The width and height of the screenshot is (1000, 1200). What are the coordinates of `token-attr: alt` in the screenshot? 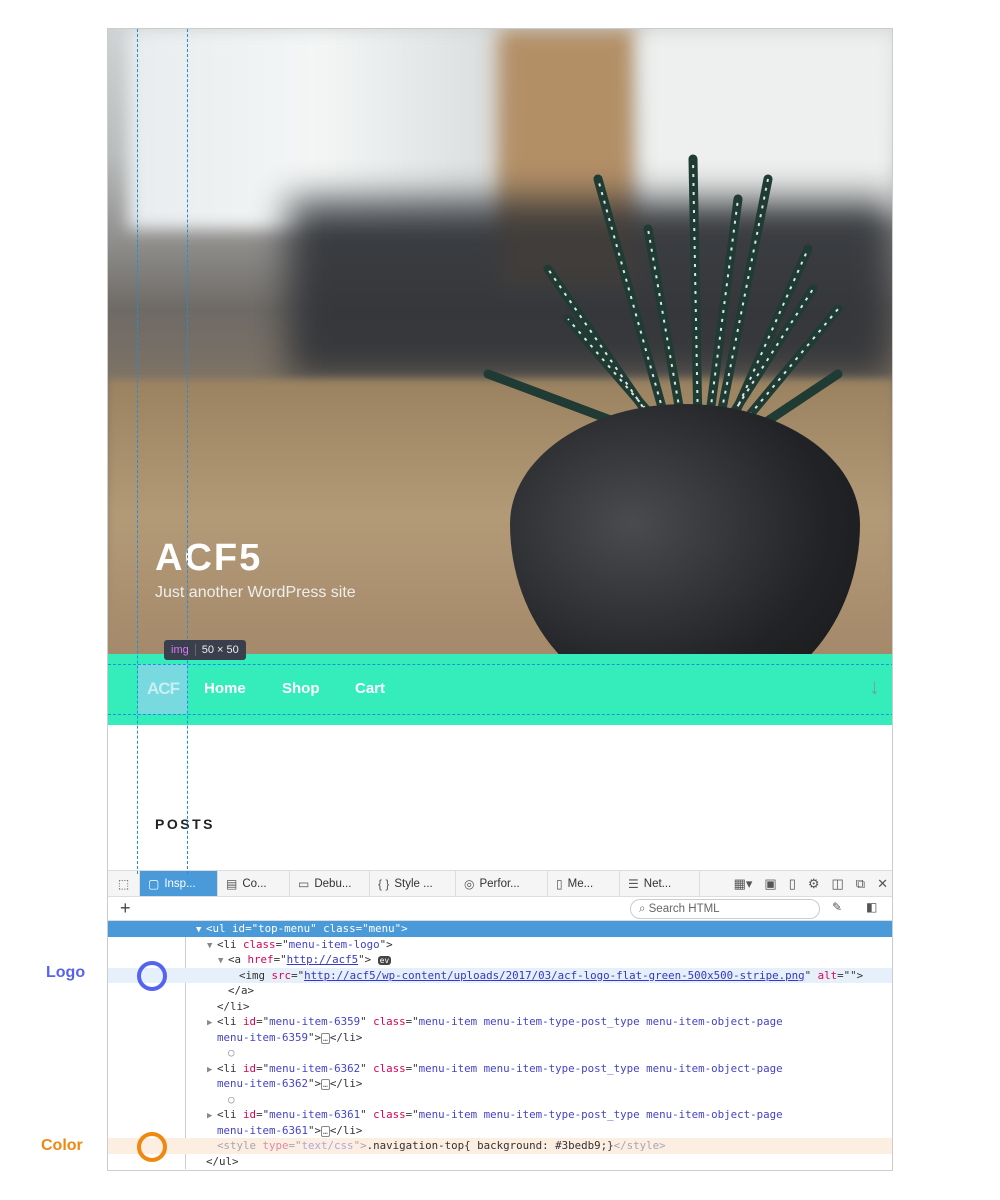 It's located at (827, 975).